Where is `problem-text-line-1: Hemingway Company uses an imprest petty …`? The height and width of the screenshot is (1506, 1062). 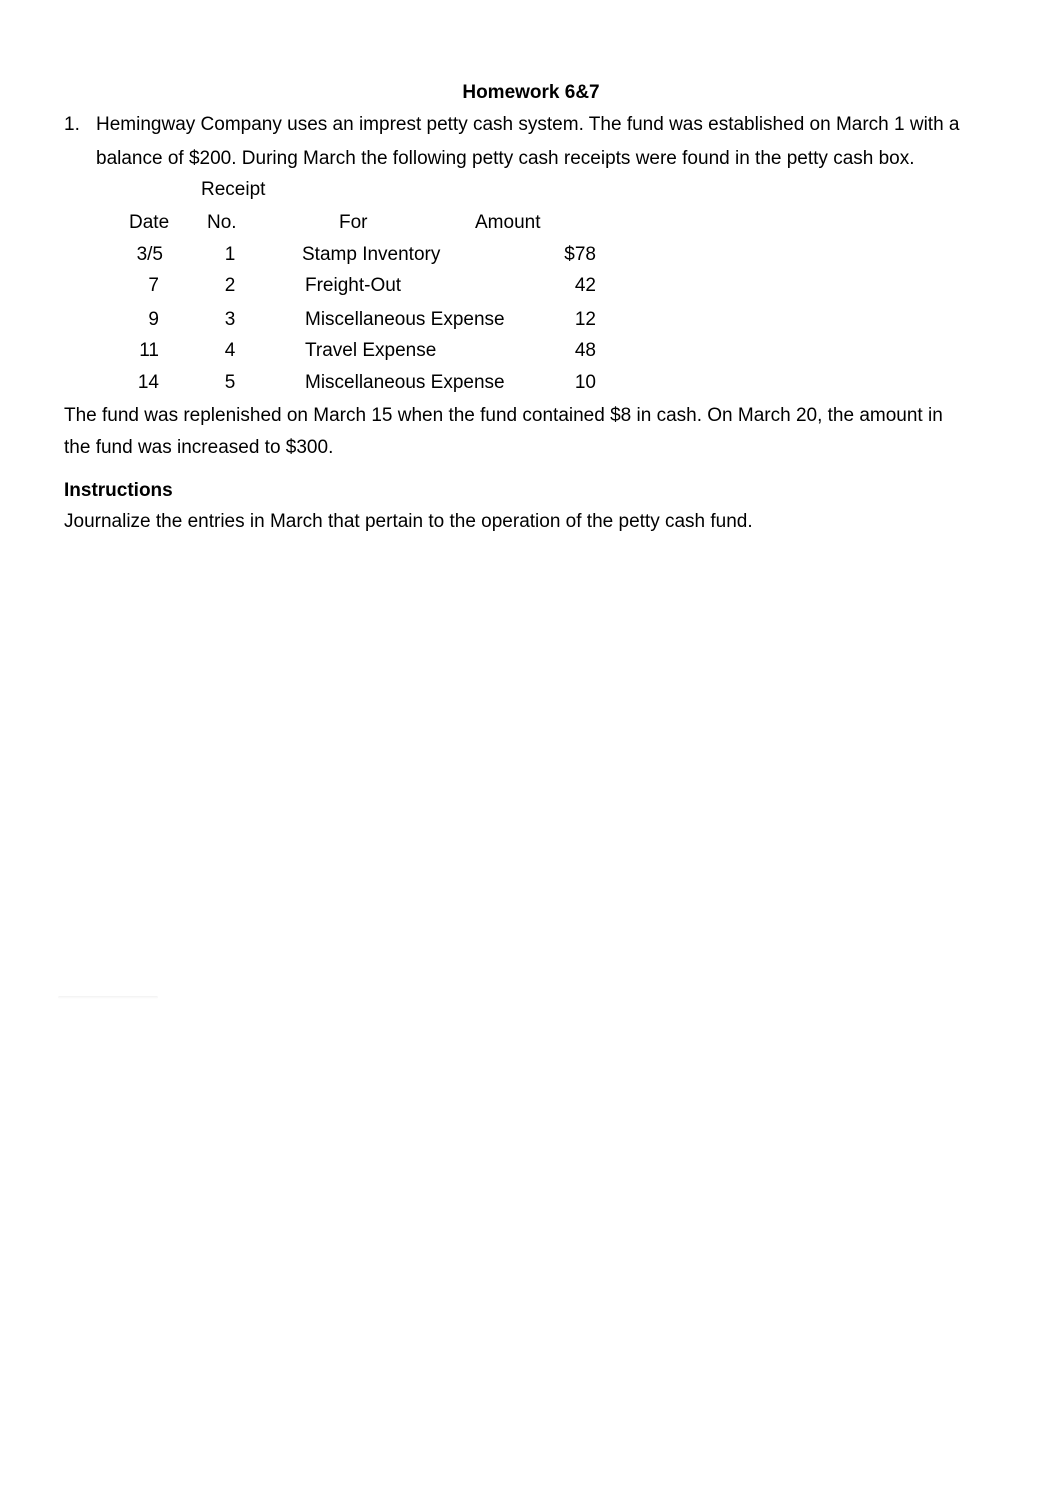
problem-text-line-1: Hemingway Company uses an imprest petty … is located at coordinates (528, 124).